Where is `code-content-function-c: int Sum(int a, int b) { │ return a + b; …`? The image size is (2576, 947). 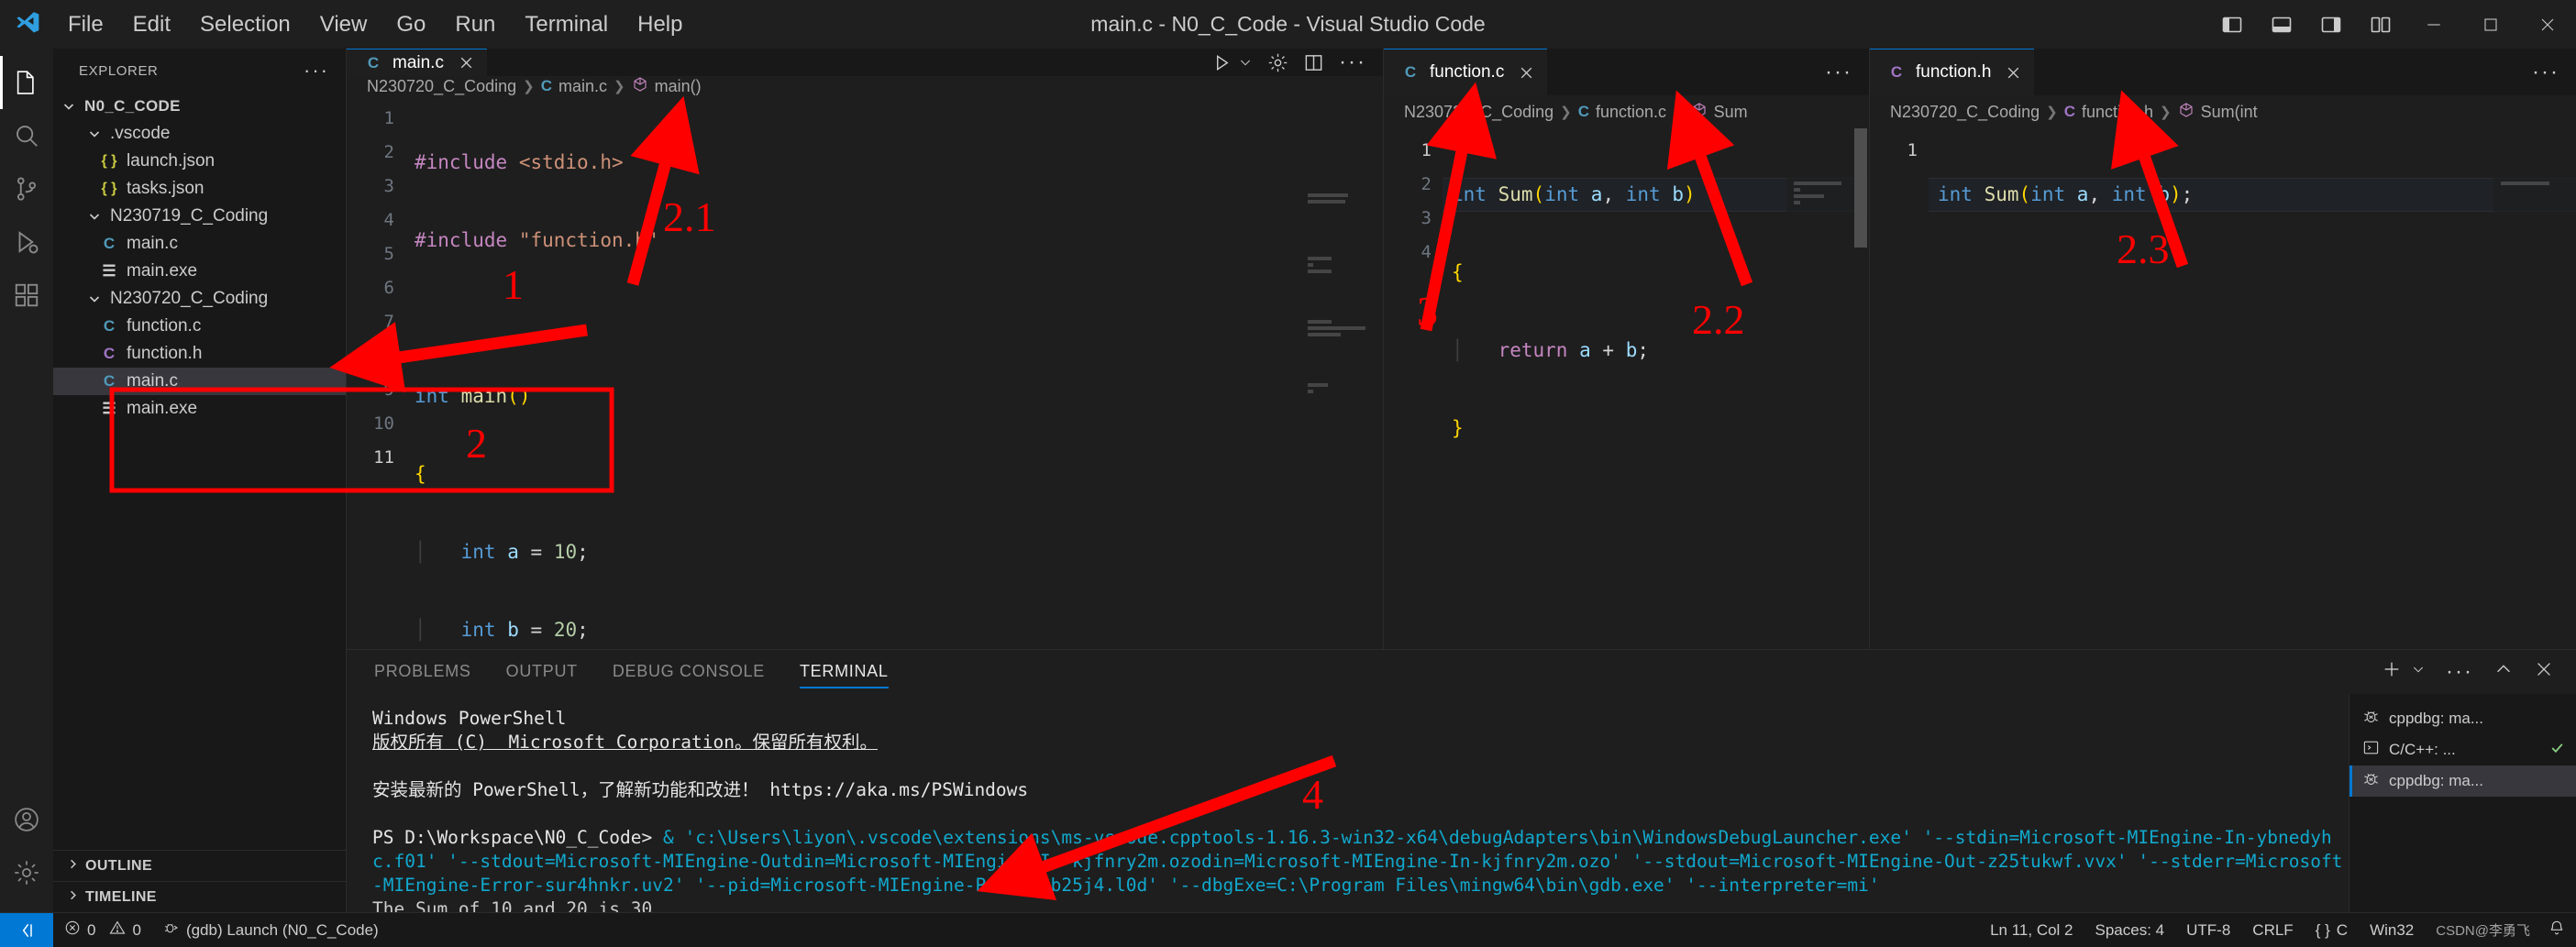
code-content-function-c: int Sum(int a, int b) { │ return a + b; … is located at coordinates (1656, 388).